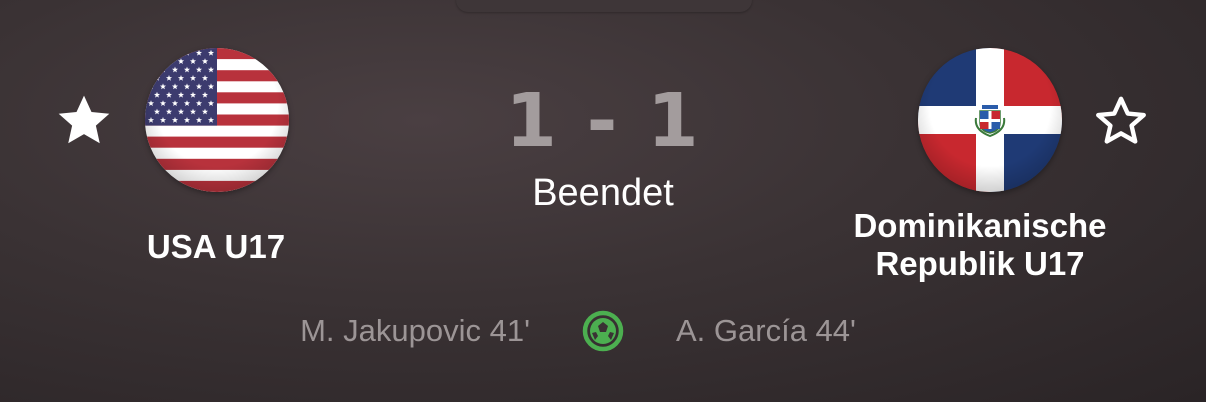  Describe the element at coordinates (980, 245) in the screenshot. I see `away-team-name: Dominikanische Republik U17` at that location.